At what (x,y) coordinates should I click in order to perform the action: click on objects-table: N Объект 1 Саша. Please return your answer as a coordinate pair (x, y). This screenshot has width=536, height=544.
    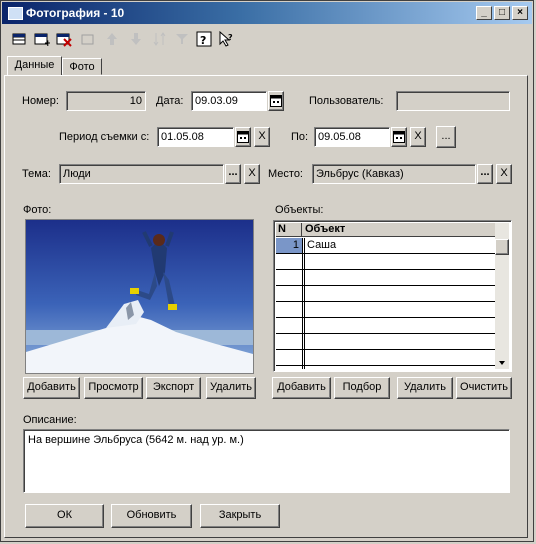
    Looking at the image, I should click on (392, 296).